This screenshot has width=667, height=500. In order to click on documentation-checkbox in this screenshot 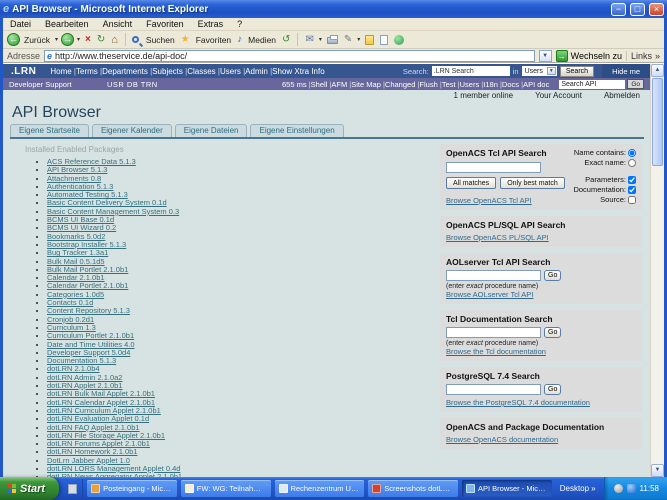, I will do `click(632, 189)`.